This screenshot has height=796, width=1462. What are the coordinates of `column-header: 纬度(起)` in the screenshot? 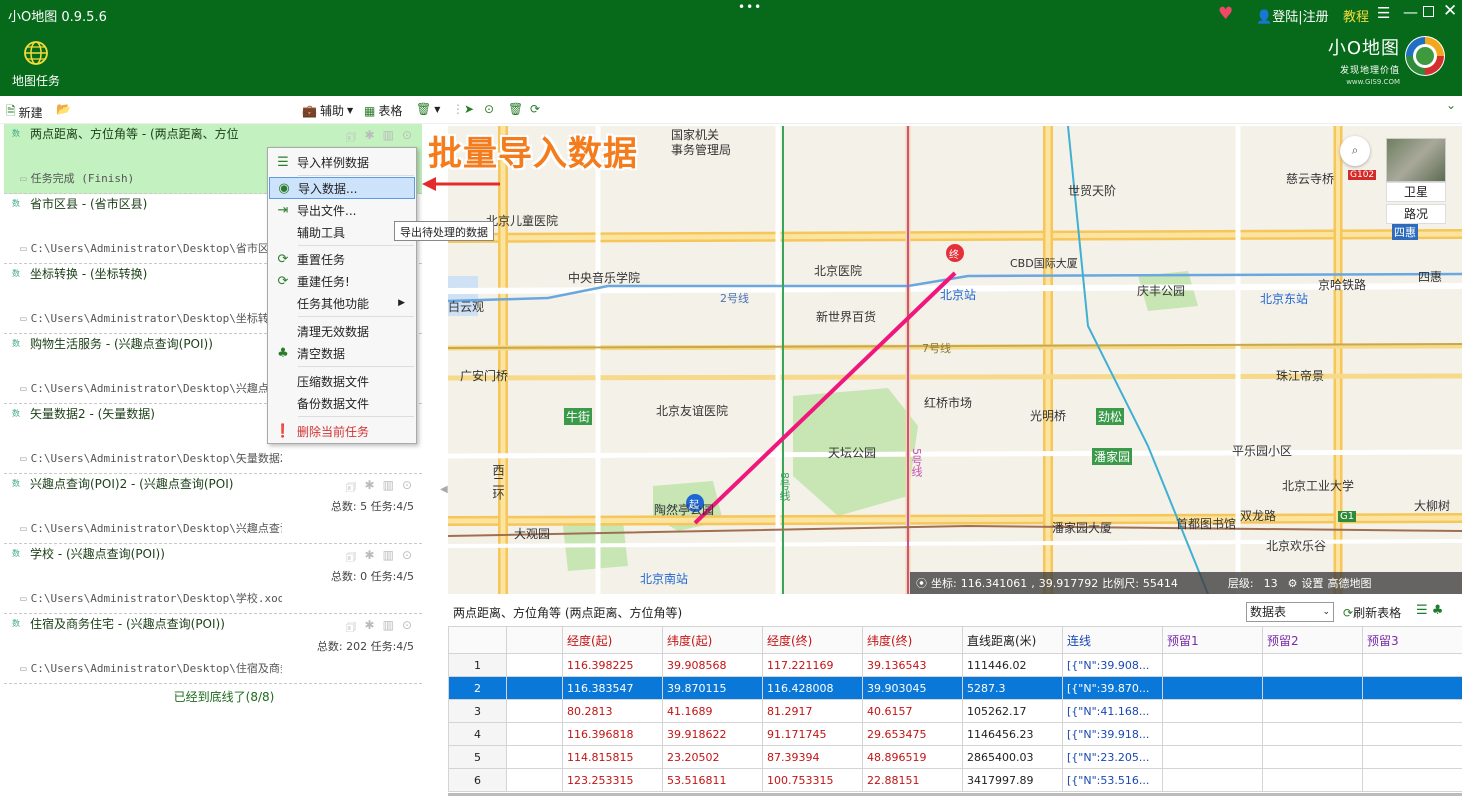 It's located at (712, 640).